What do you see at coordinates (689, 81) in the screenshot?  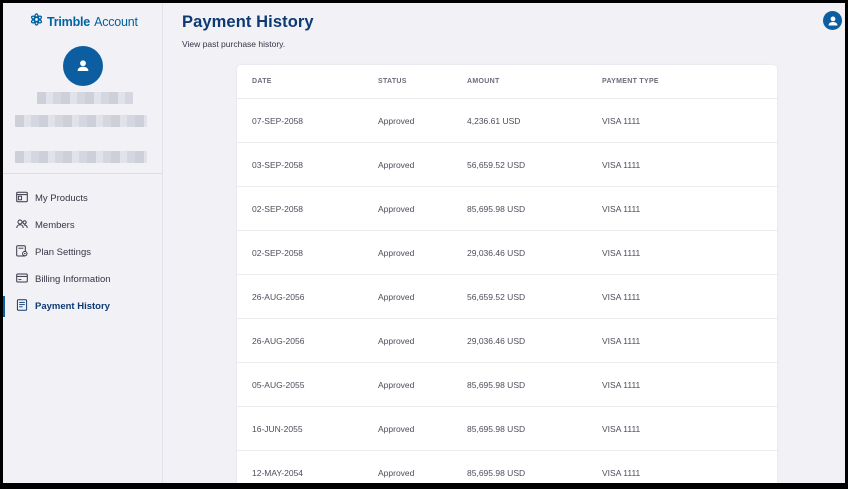 I see `column-header-payment-type: PAYMENT TYPE` at bounding box center [689, 81].